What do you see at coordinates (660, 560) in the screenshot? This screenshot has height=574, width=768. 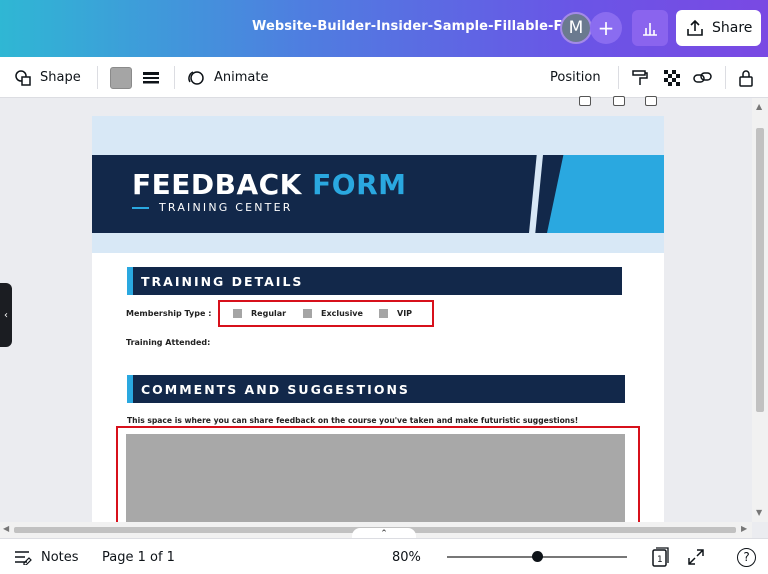 I see `page-count: 1` at bounding box center [660, 560].